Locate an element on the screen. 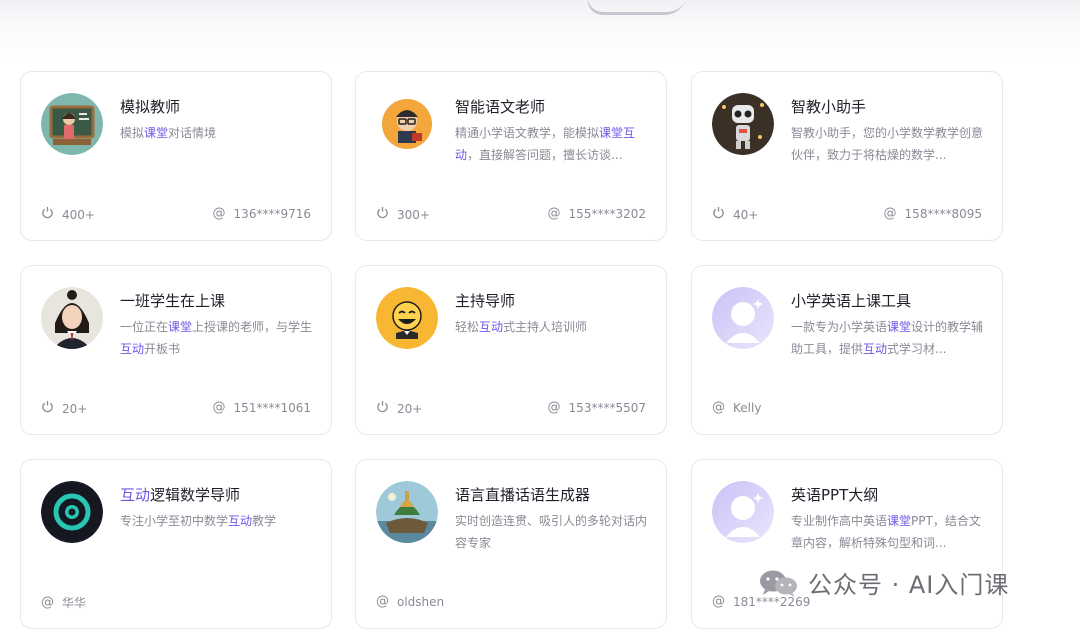 This screenshot has width=1080, height=629. glasses-teacher-avatar is located at coordinates (407, 124).